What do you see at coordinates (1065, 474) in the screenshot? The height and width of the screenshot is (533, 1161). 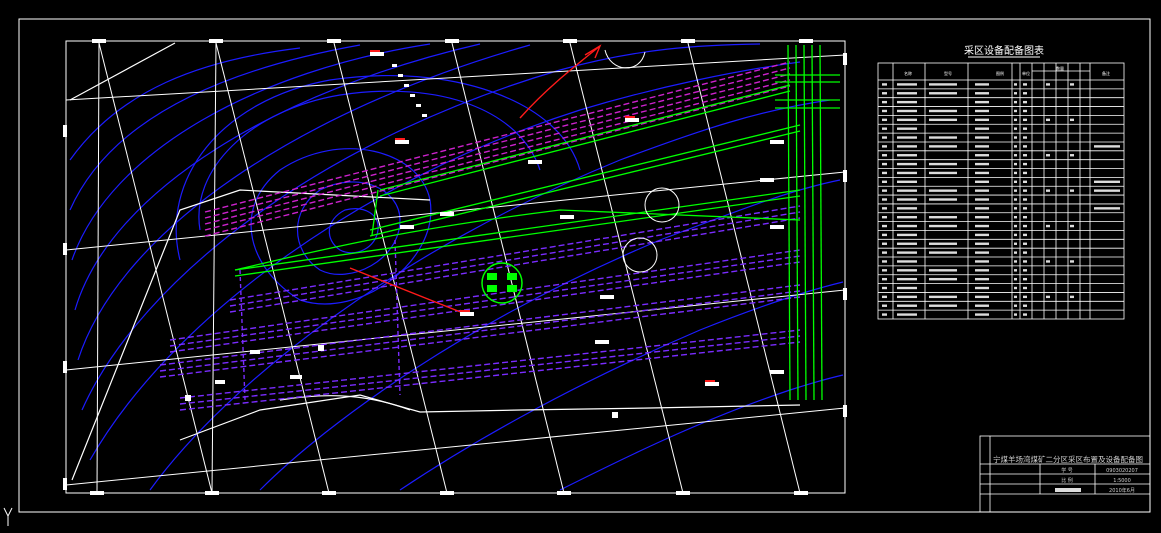 I see `title-block` at bounding box center [1065, 474].